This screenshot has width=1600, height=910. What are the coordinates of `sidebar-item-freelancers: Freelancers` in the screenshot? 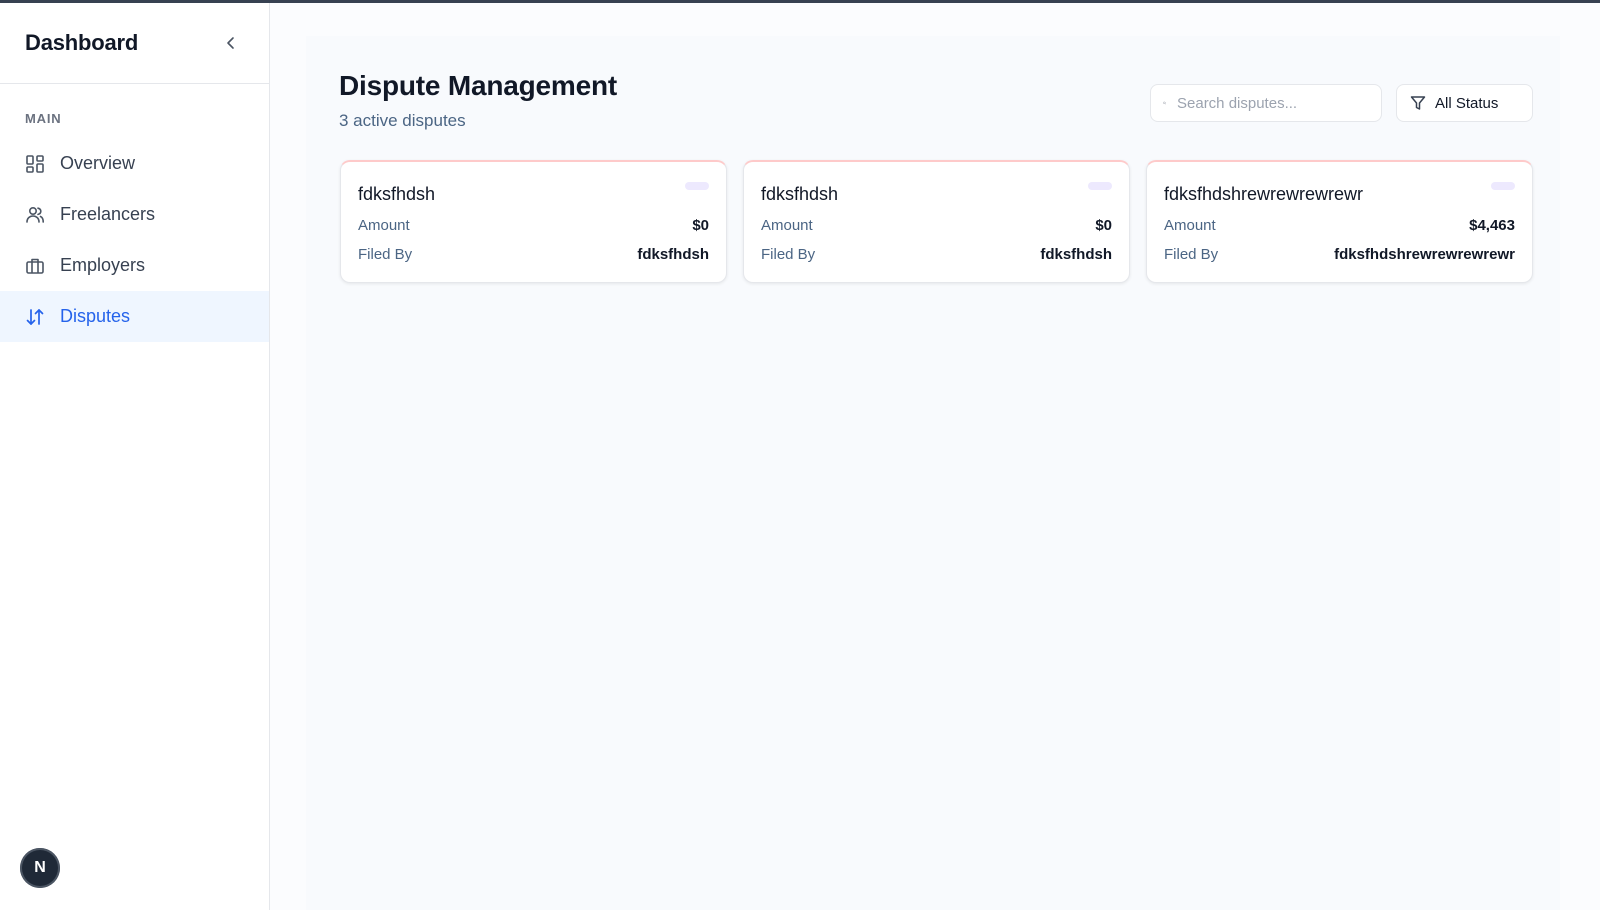 It's located at (134, 214).